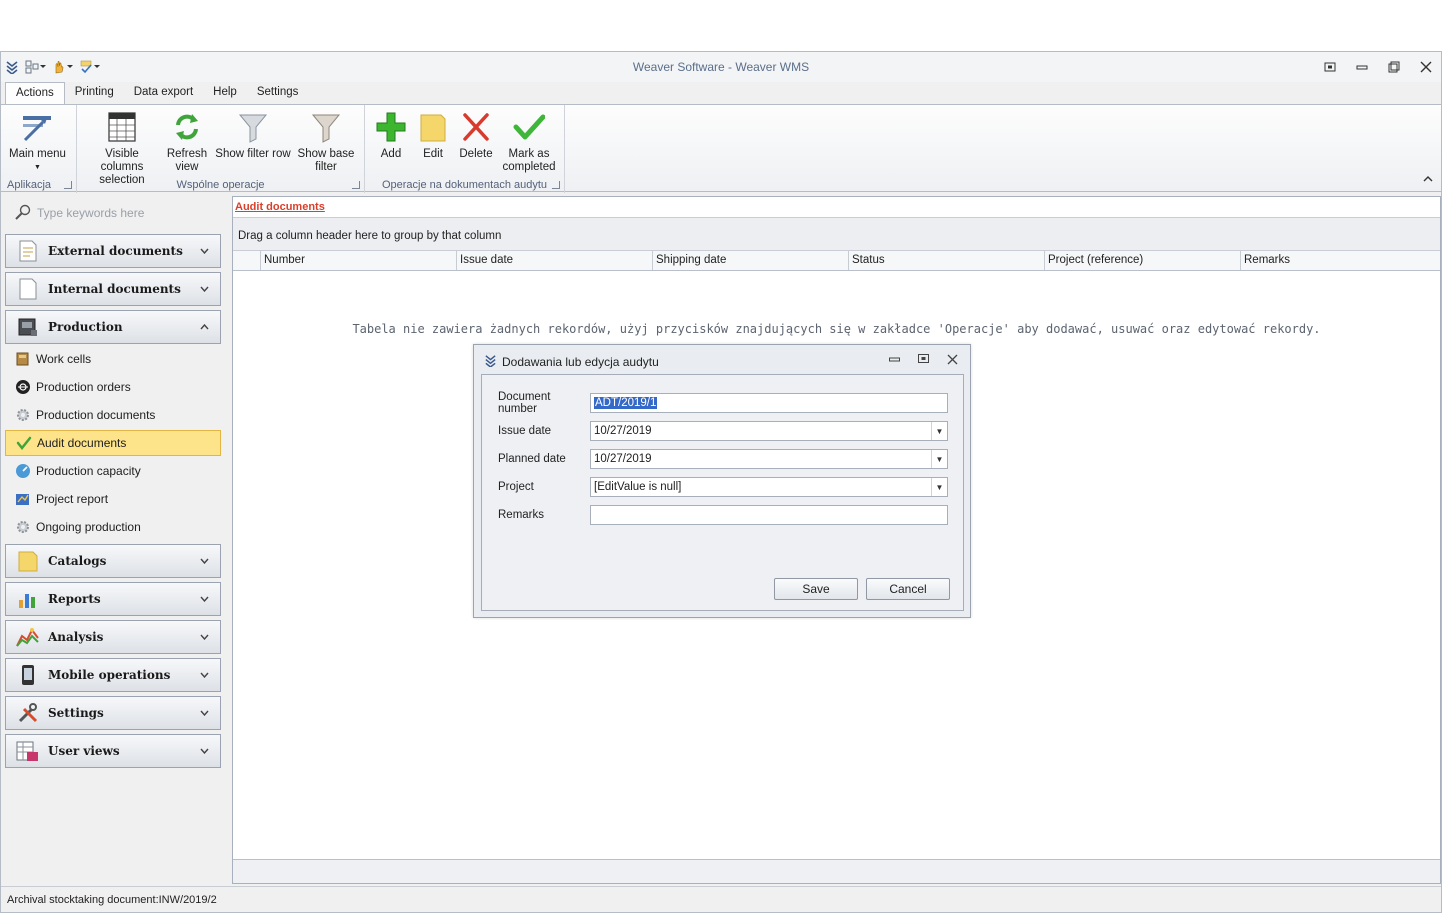 The image size is (1442, 913). Describe the element at coordinates (37, 141) in the screenshot. I see `main-menu-button: Main menu ▼` at that location.